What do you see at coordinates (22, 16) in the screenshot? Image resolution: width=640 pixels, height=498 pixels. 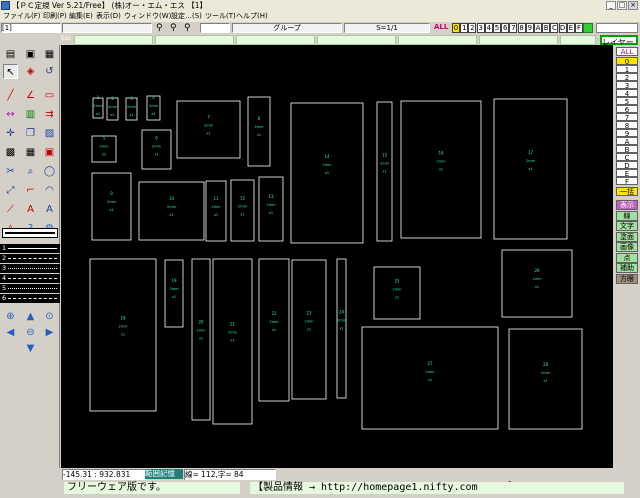 I see `menu-file: ファイル(F)` at bounding box center [22, 16].